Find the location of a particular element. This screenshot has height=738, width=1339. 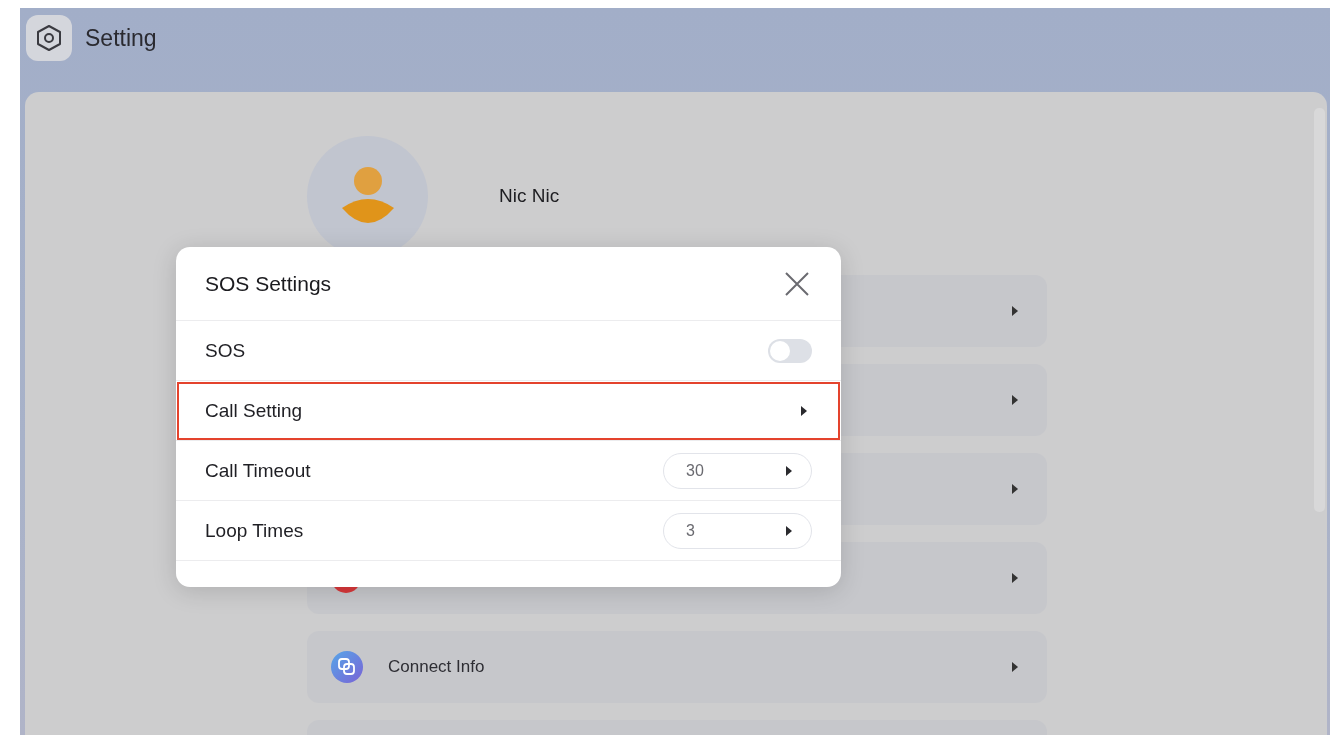

setting-label: Loop Times is located at coordinates (255, 530).